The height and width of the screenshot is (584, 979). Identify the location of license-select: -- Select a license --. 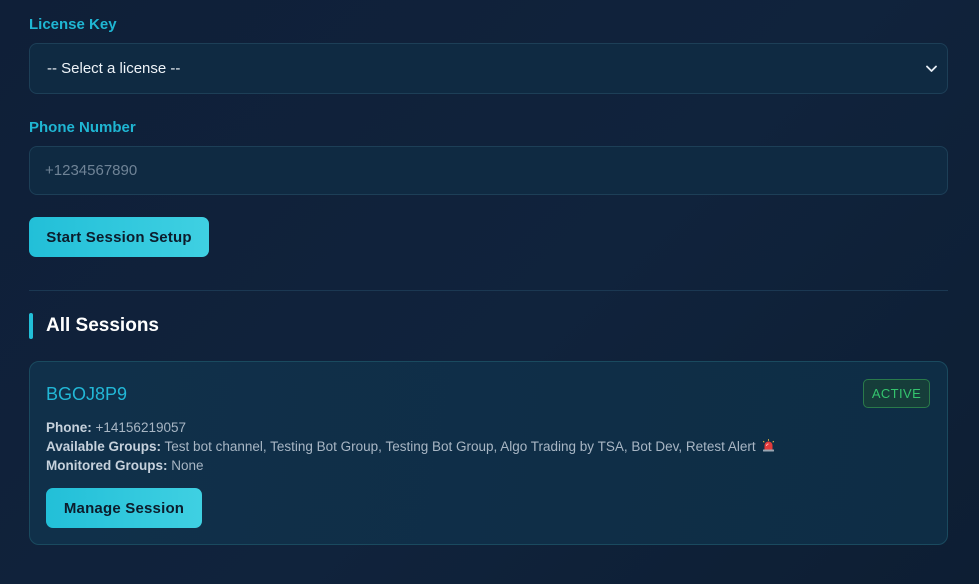
(488, 68).